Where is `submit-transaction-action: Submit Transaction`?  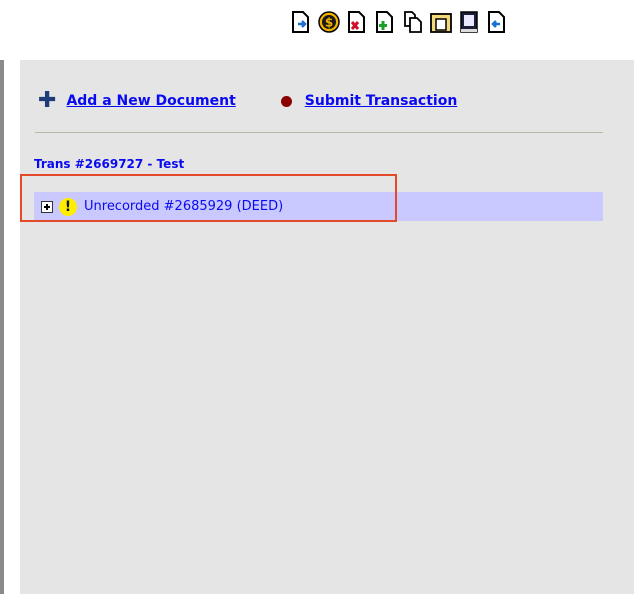 submit-transaction-action: Submit Transaction is located at coordinates (347, 101).